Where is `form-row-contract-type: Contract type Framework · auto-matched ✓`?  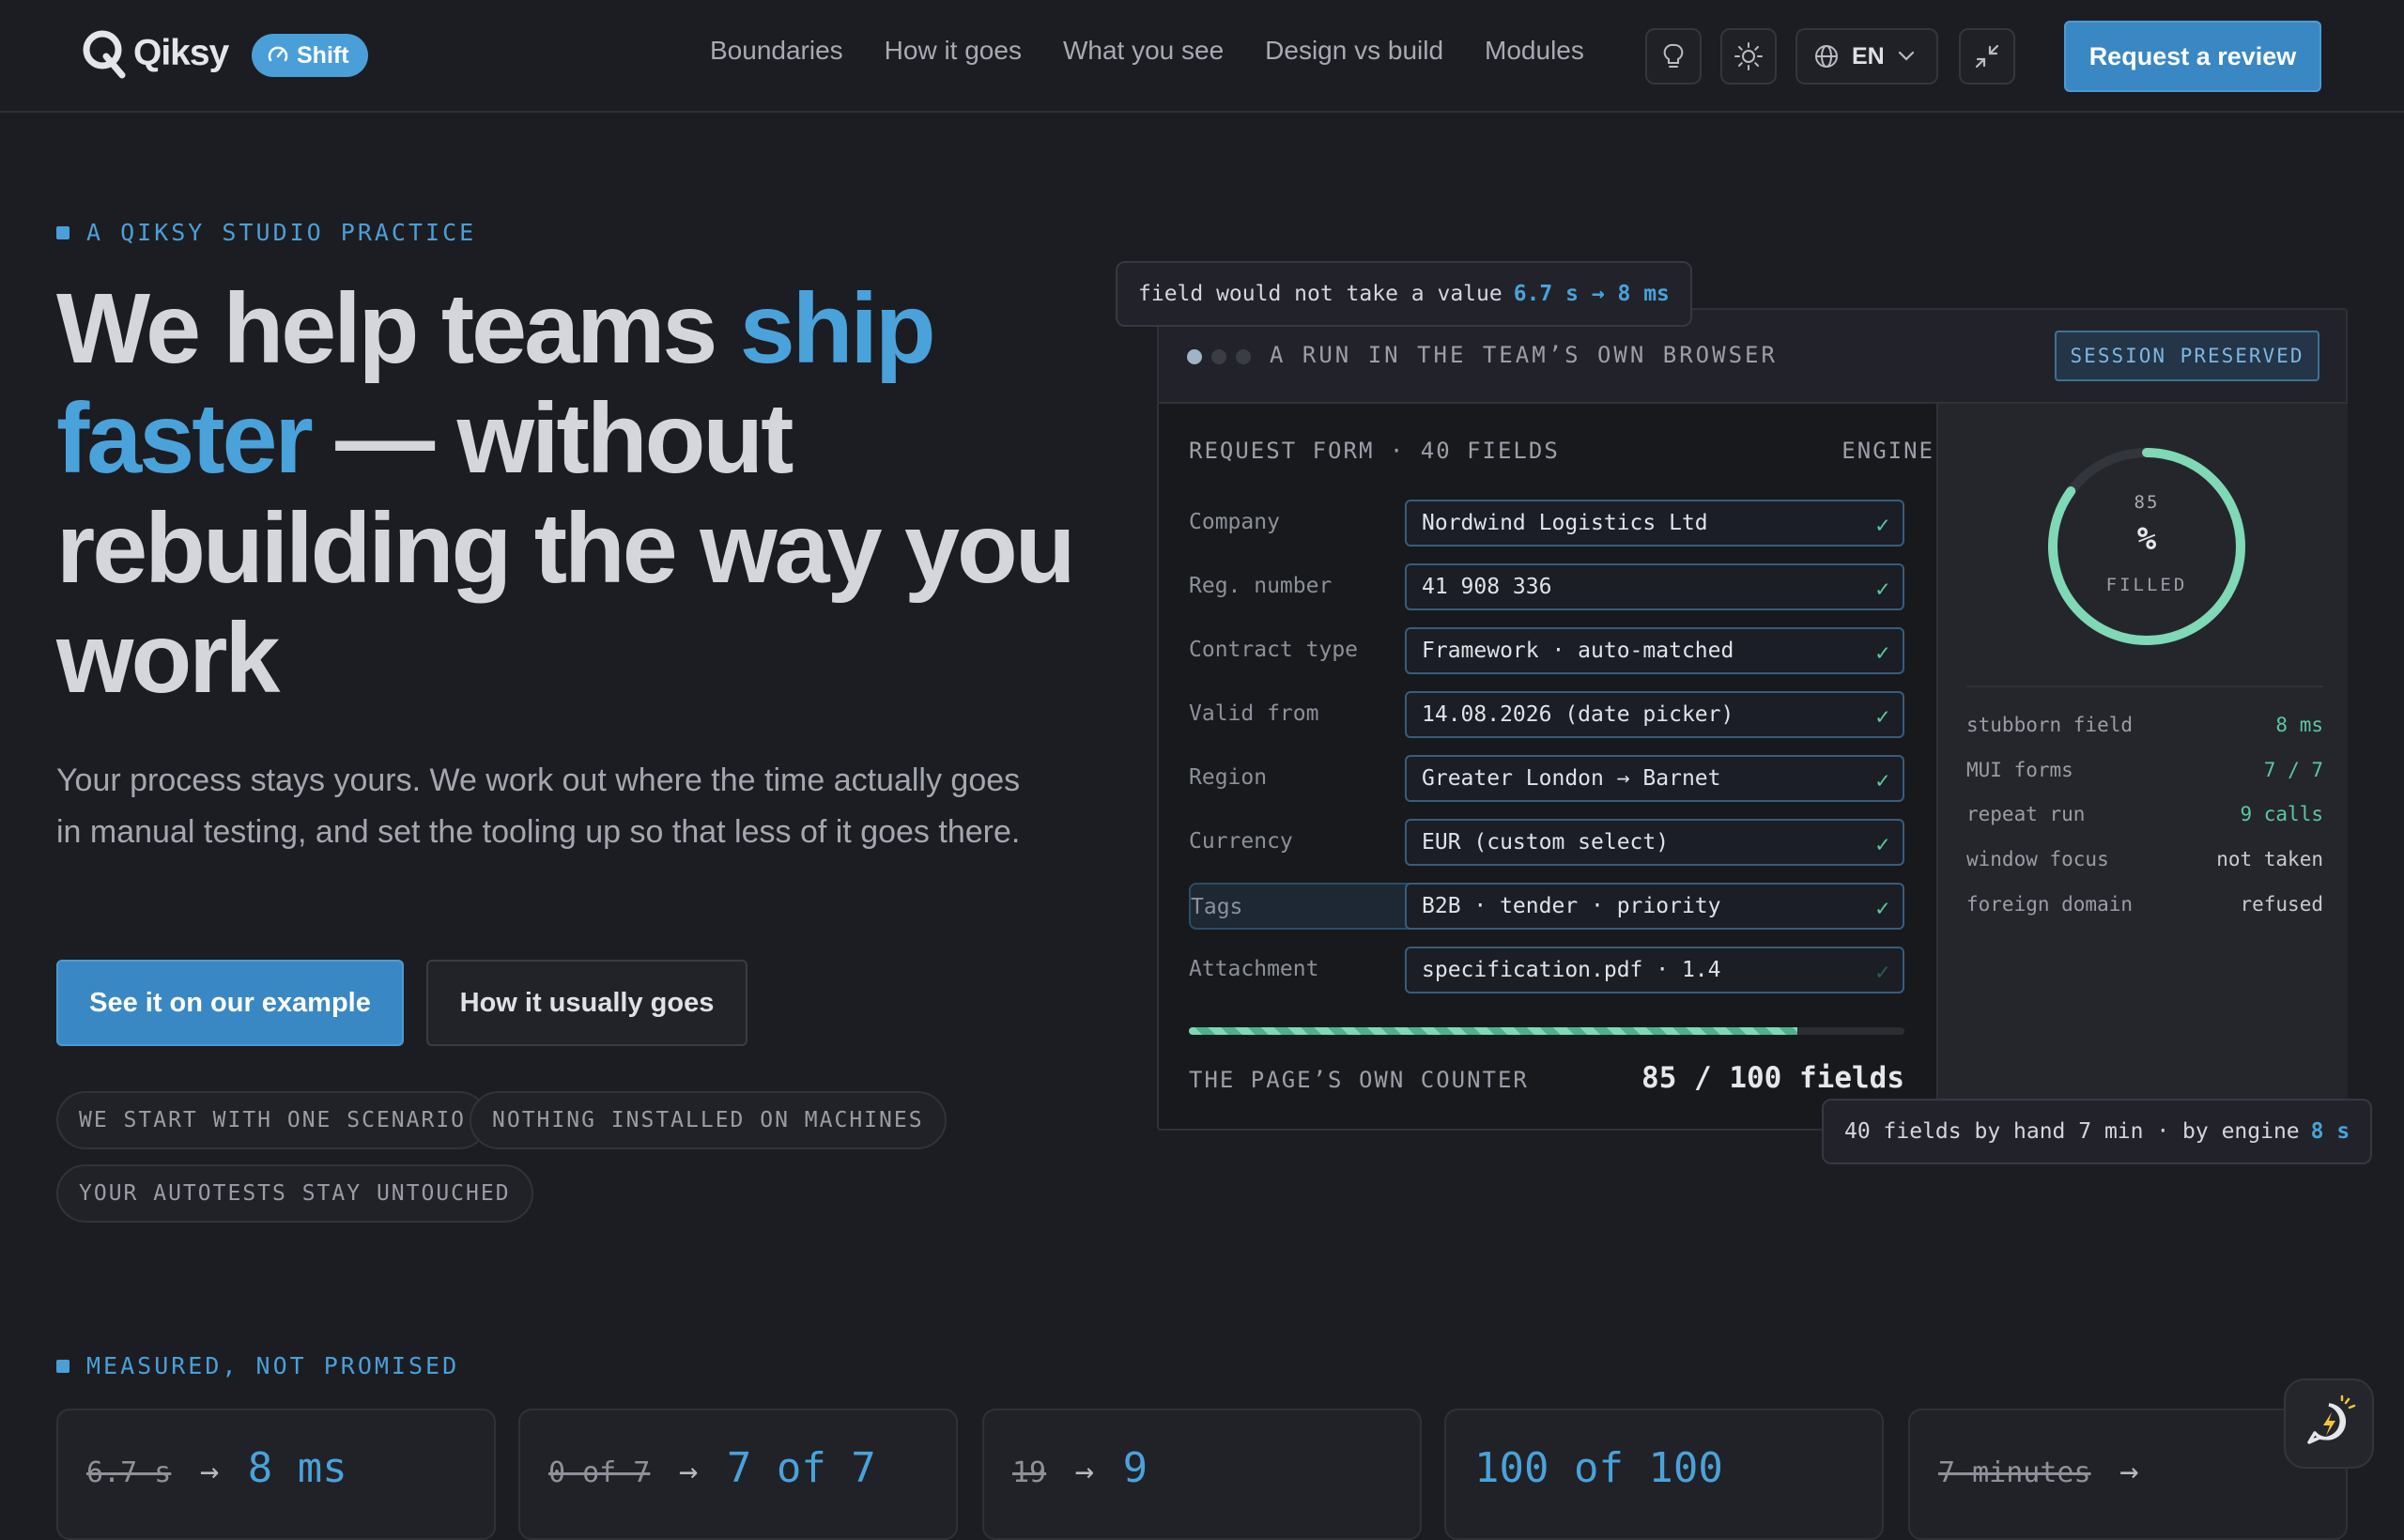 form-row-contract-type: Contract type Framework · auto-matched ✓ is located at coordinates (1546, 650).